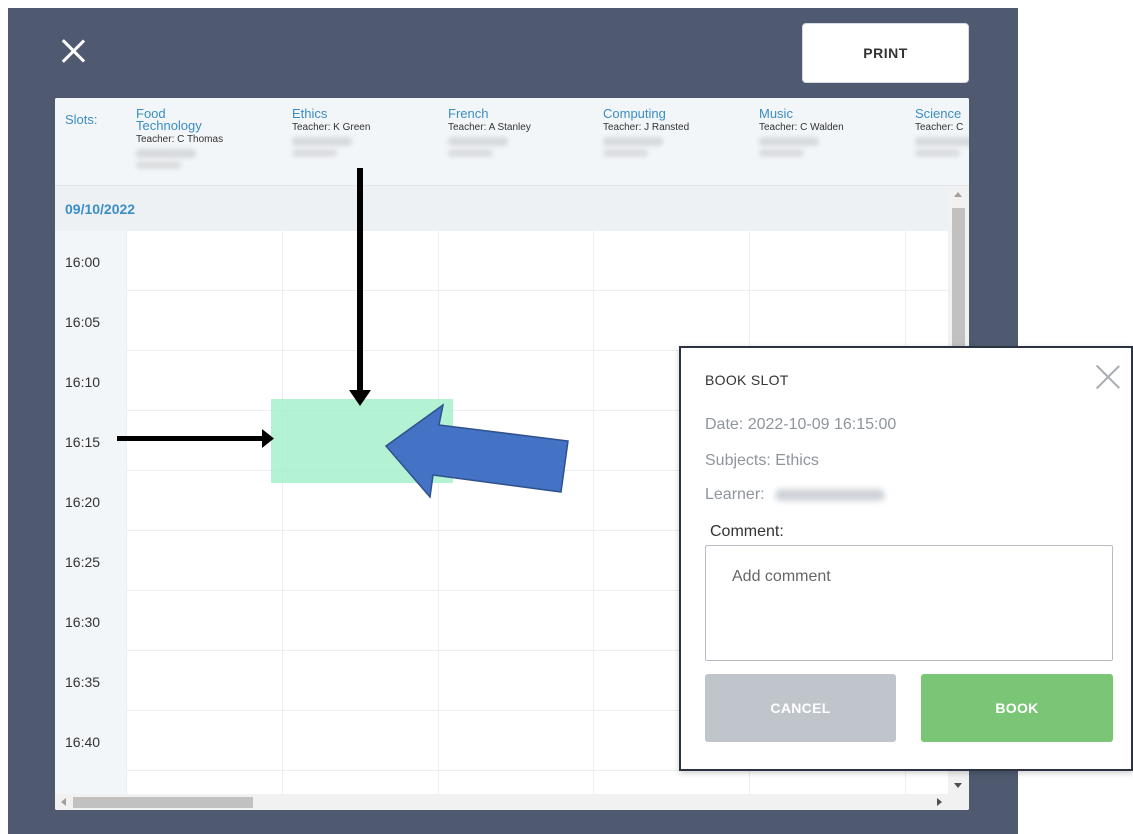 The width and height of the screenshot is (1133, 834). I want to click on time-label, so click(90, 782).